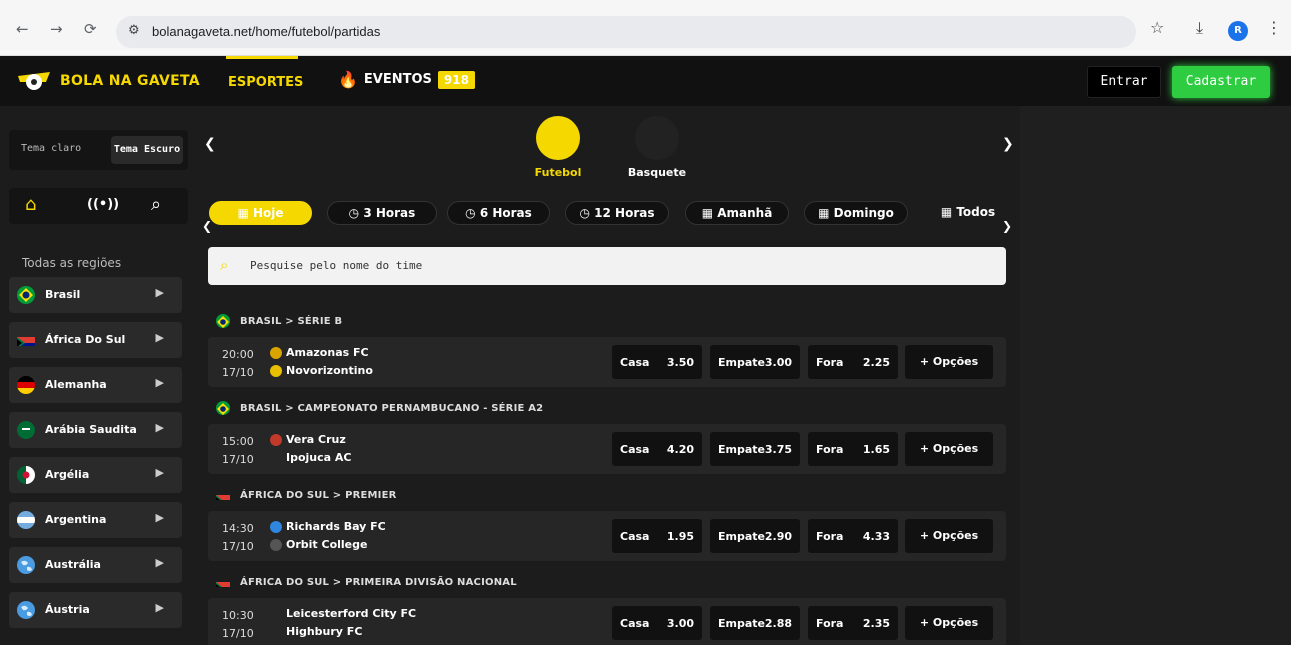  What do you see at coordinates (321, 370) in the screenshot?
I see `away-team: Novorizontino` at bounding box center [321, 370].